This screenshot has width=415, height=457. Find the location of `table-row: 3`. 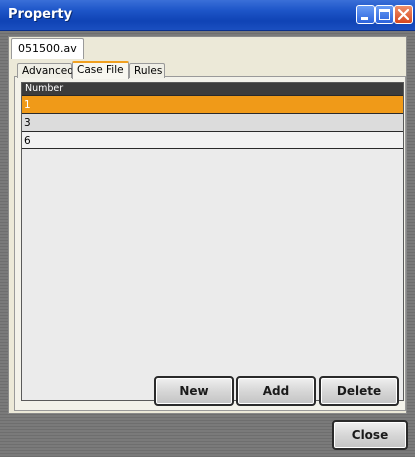

table-row: 3 is located at coordinates (212, 122).